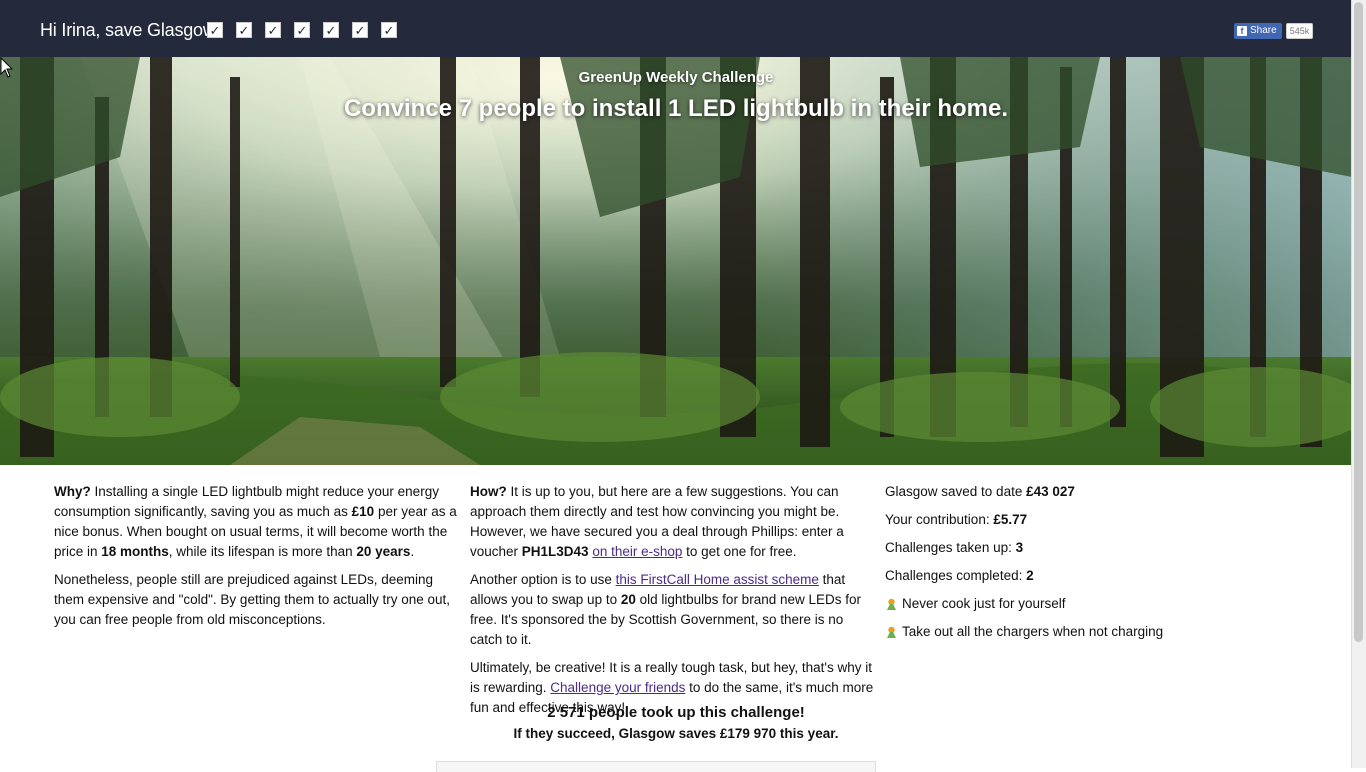  Describe the element at coordinates (637, 551) in the screenshot. I see `eshop-link: on their e-shop` at that location.